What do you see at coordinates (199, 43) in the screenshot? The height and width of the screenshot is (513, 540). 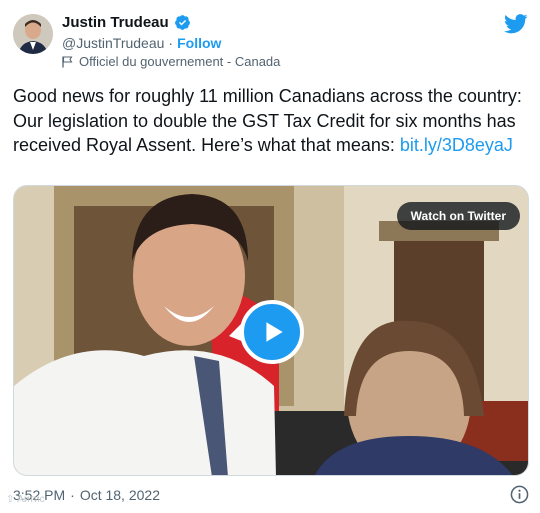 I see `follow-button: Follow` at bounding box center [199, 43].